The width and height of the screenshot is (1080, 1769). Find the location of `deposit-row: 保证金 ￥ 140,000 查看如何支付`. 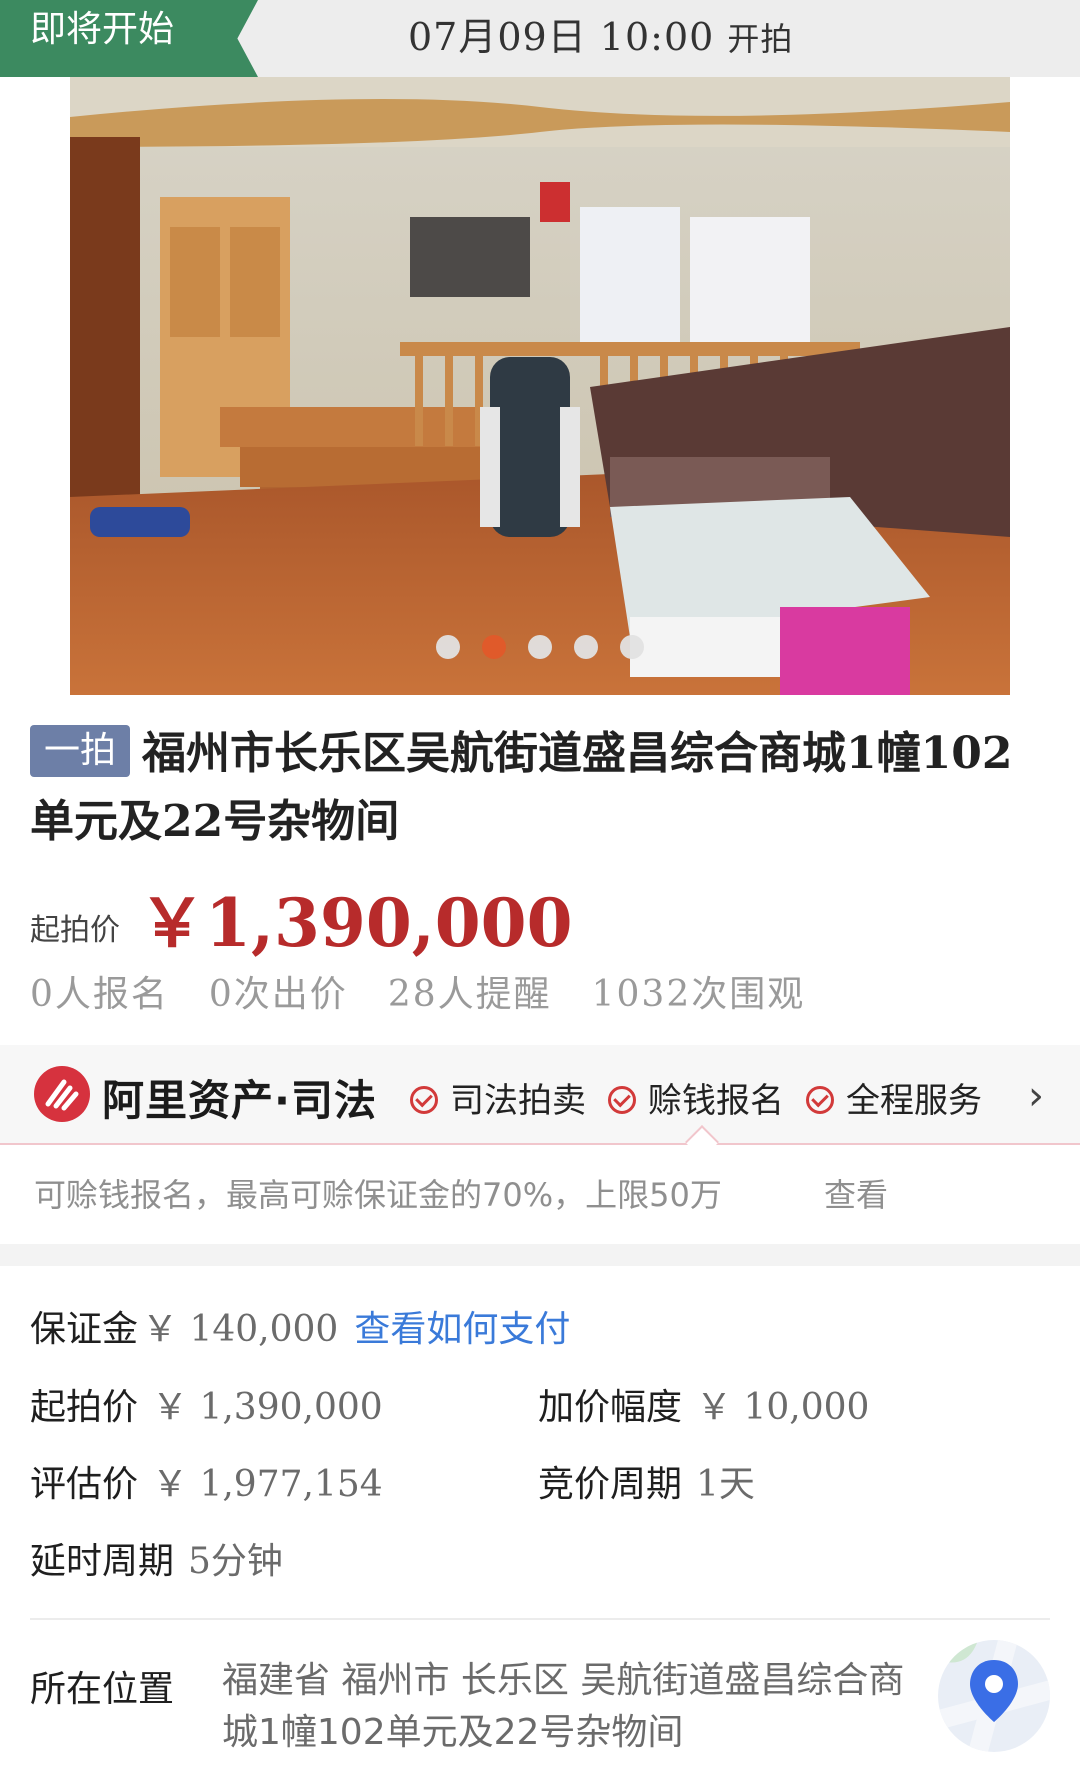

deposit-row: 保证金 ￥ 140,000 查看如何支付 is located at coordinates (300, 1326).